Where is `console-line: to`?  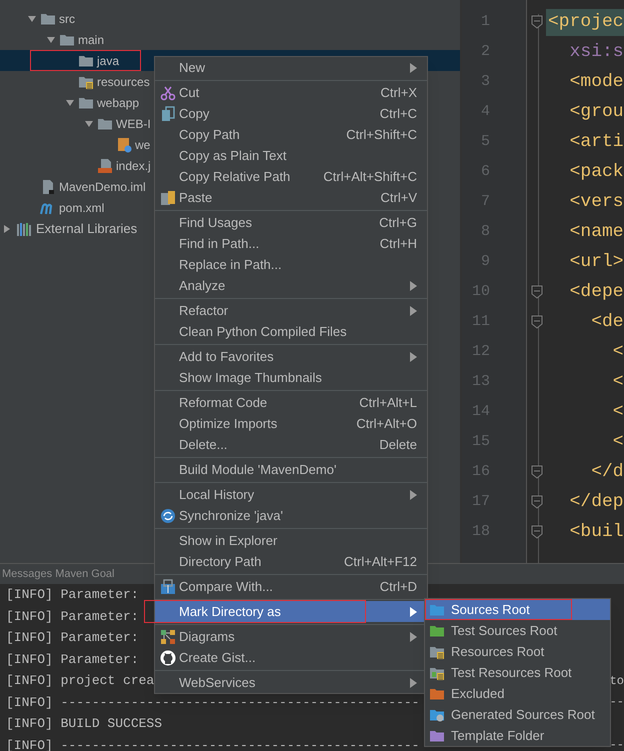 console-line: to is located at coordinates (617, 681).